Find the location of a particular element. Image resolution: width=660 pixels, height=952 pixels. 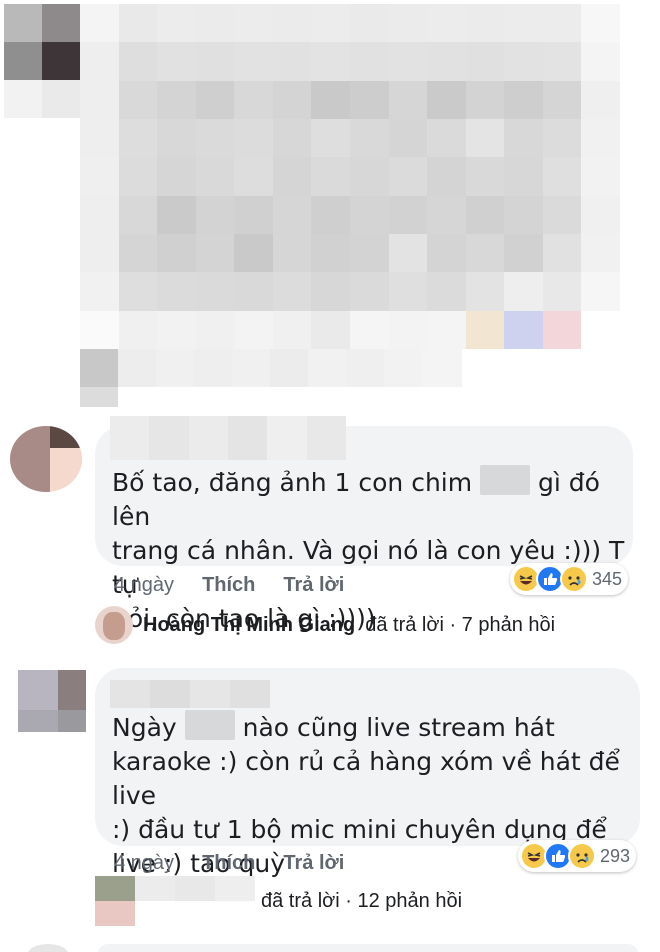

reply-summary: đã trả lời · 12 phản hồi is located at coordinates (305, 901).